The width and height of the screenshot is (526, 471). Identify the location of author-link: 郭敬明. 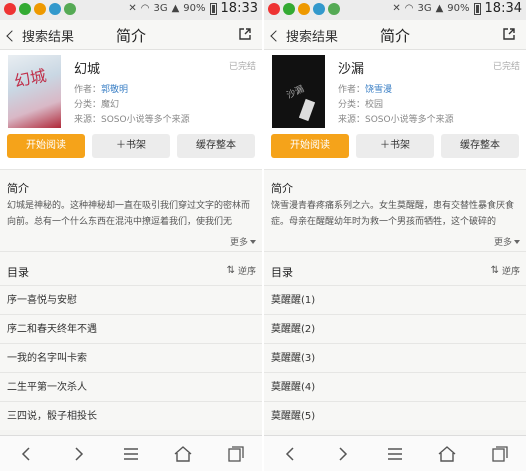
(114, 90).